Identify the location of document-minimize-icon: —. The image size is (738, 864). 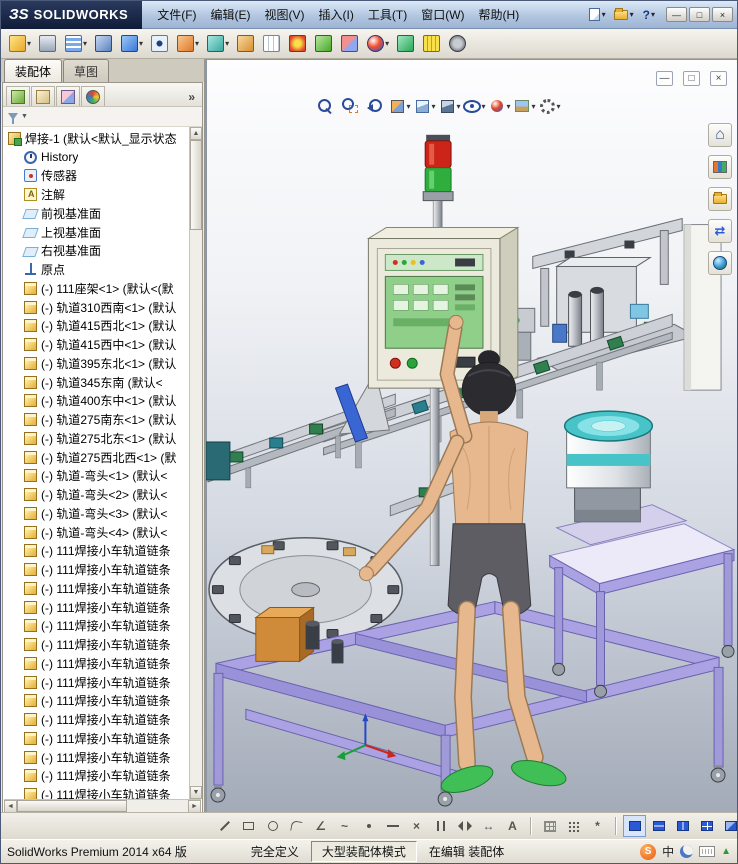
(664, 78).